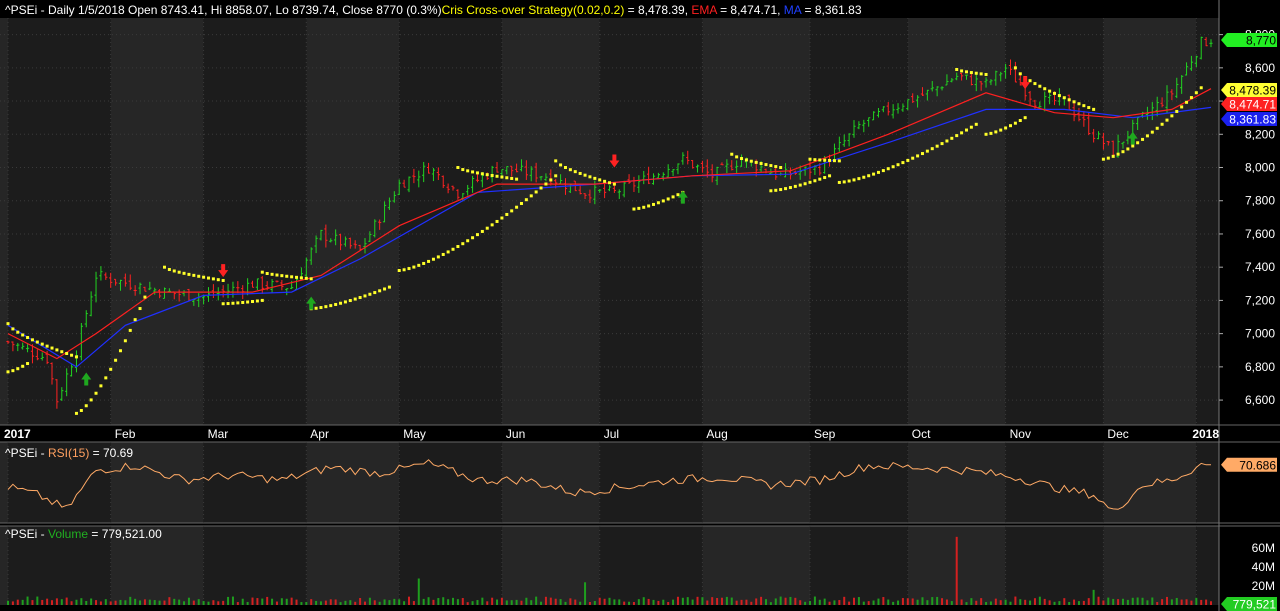 The height and width of the screenshot is (611, 1280). Describe the element at coordinates (1252, 105) in the screenshot. I see `price-tag-label: 8,474.71` at that location.